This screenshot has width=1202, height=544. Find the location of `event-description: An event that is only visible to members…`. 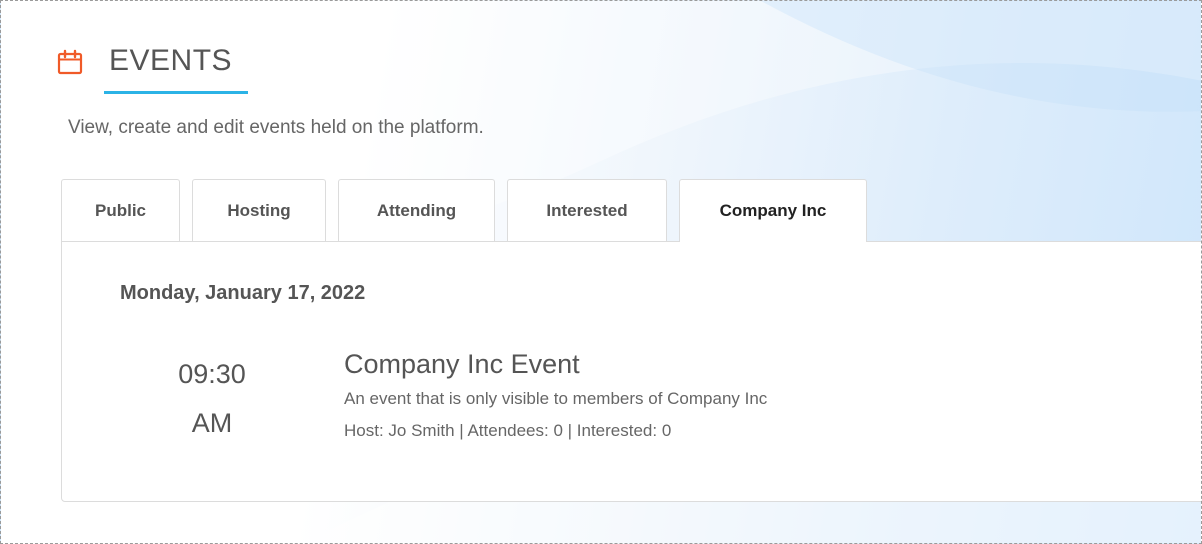

event-description: An event that is only visible to members… is located at coordinates (556, 398).